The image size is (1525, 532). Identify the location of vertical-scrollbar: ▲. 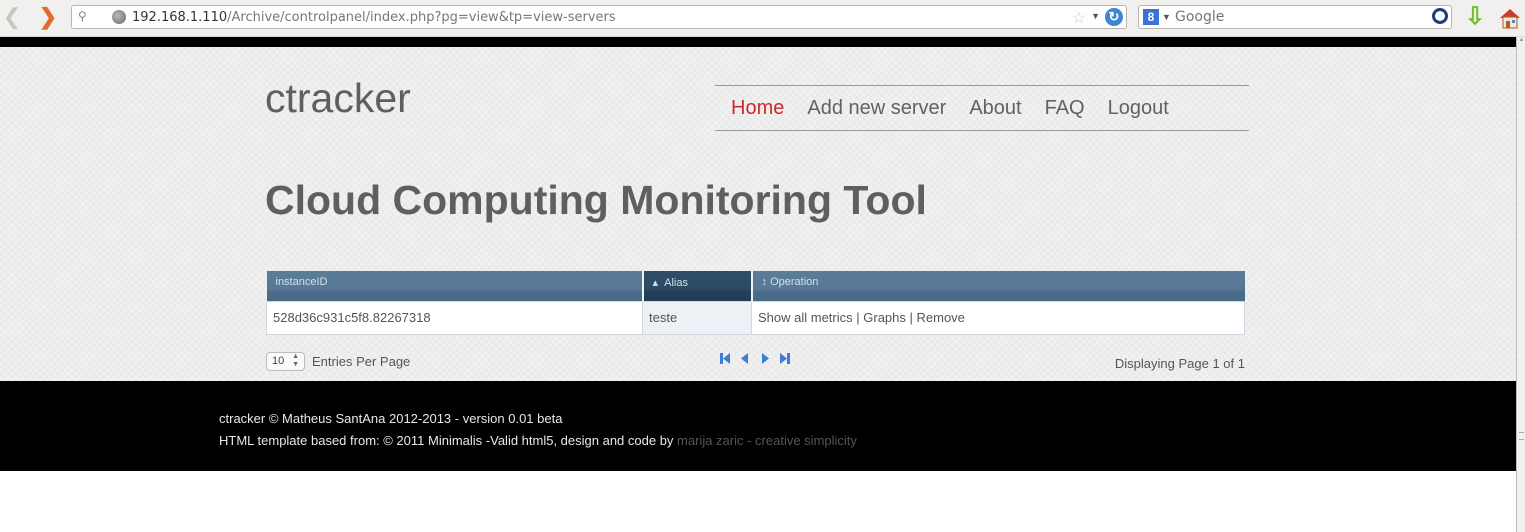
(1520, 284).